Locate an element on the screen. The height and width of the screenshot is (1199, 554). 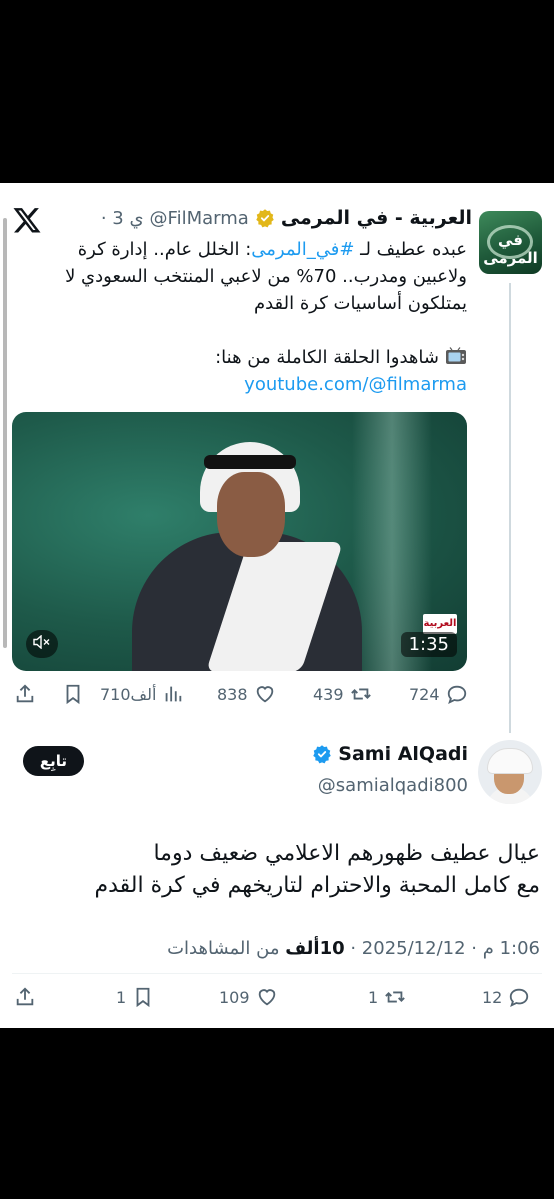
divider is located at coordinates (277, 973).